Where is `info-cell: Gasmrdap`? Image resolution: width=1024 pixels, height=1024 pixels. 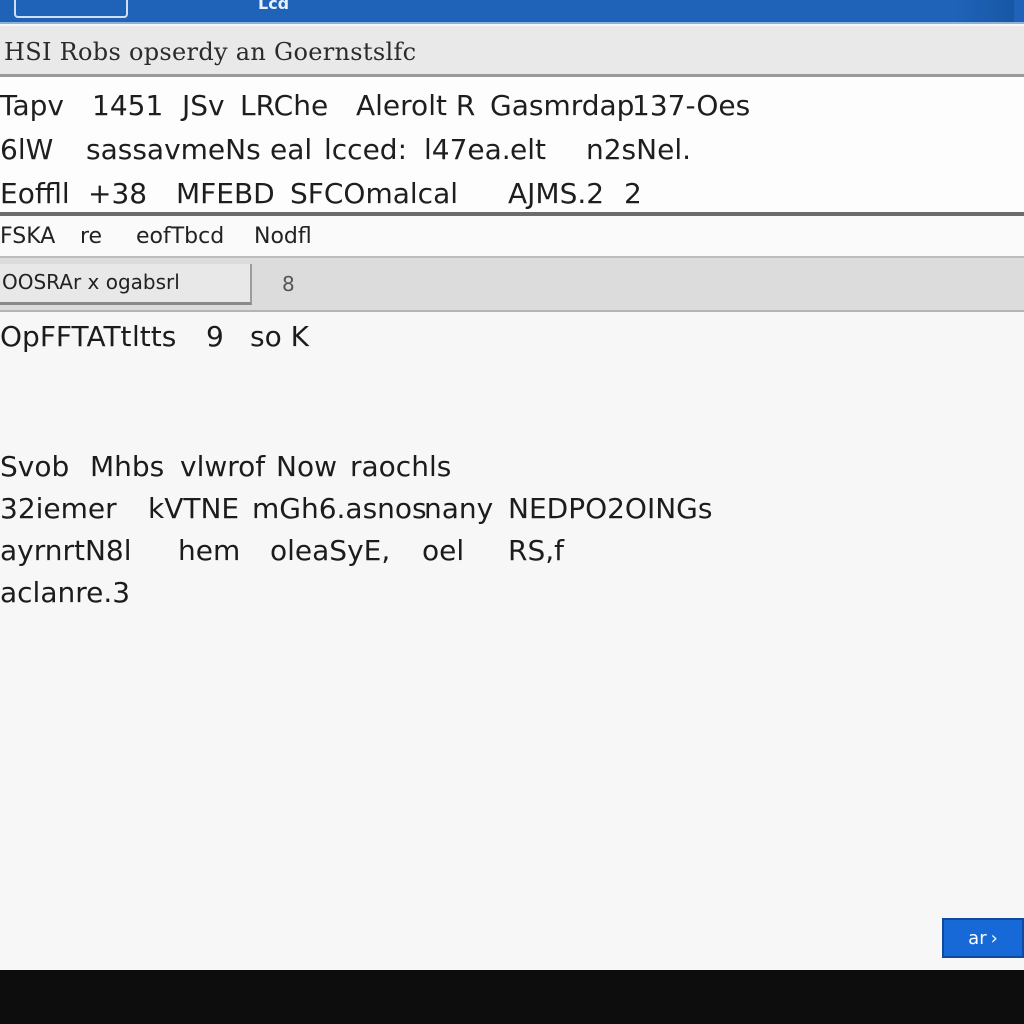
info-cell: Gasmrdap is located at coordinates (562, 105).